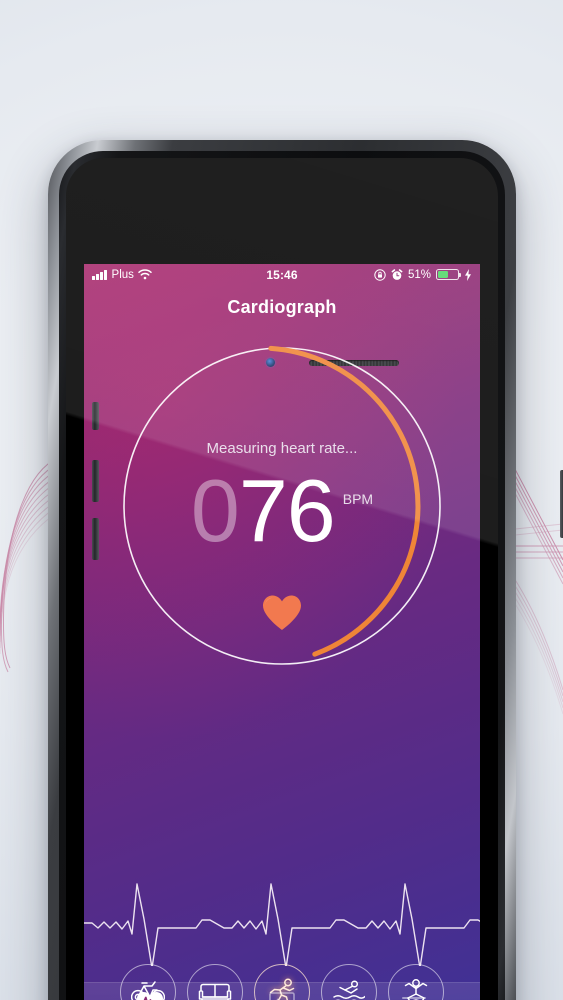 This screenshot has height=1000, width=563. I want to click on tab-cardiograph: Cardiograph, so click(150, 995).